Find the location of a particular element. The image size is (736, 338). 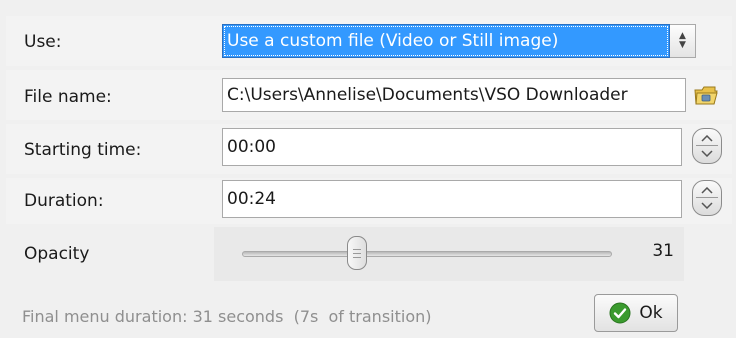

duration-label: Duration: is located at coordinates (64, 201).